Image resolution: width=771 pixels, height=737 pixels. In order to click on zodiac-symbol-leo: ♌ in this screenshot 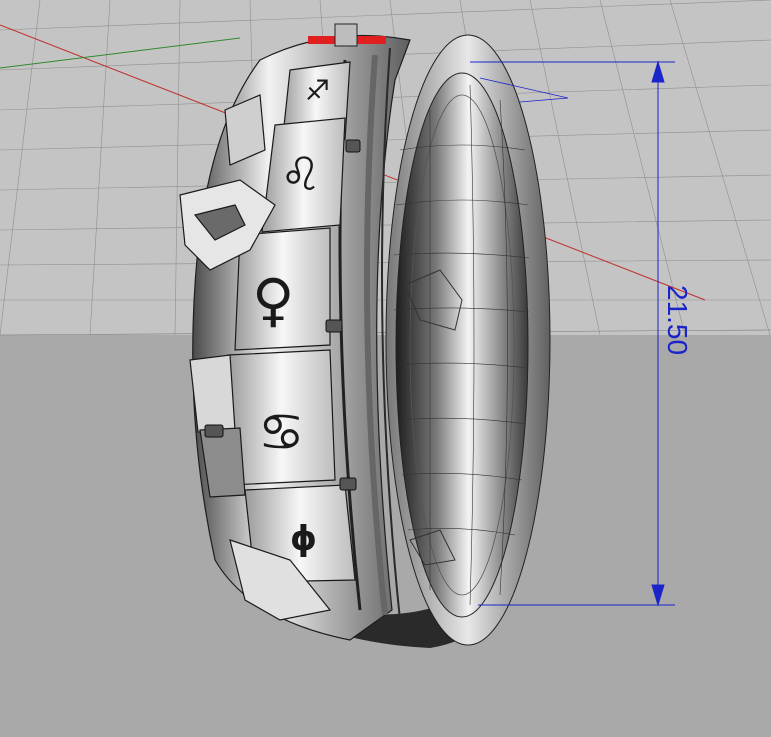, I will do `click(300, 174)`.